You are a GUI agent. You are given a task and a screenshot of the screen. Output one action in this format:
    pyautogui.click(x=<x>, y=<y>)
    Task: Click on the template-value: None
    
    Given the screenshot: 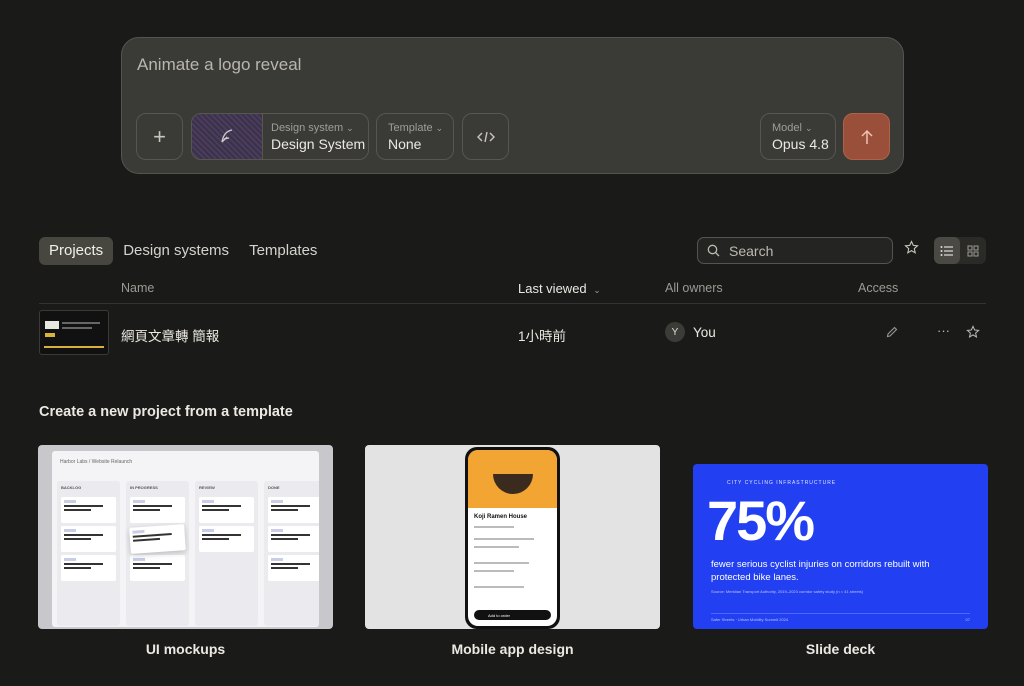 What is the action you would take?
    pyautogui.click(x=405, y=144)
    